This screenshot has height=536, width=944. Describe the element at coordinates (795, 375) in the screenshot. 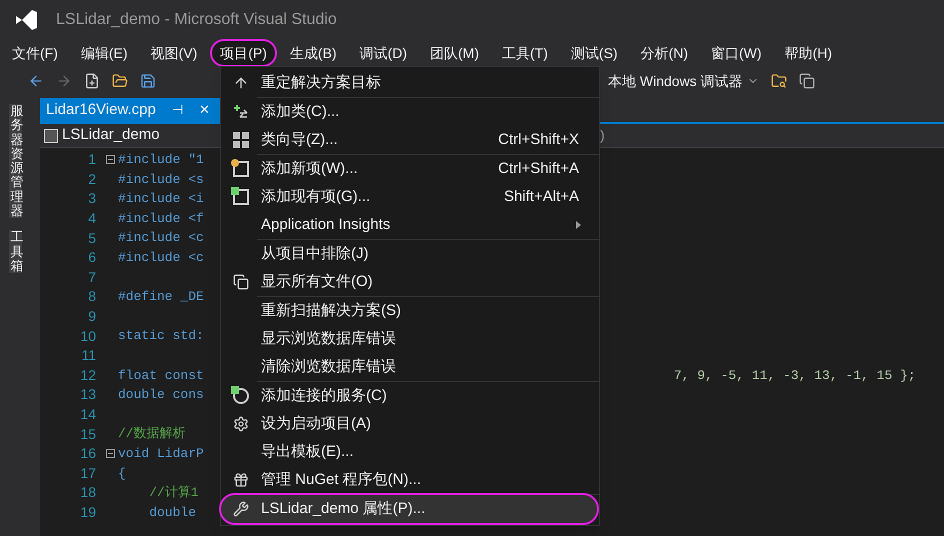

I see `code-text: 7, 9, -5, 11, -3, 13, -1, 15 };` at that location.